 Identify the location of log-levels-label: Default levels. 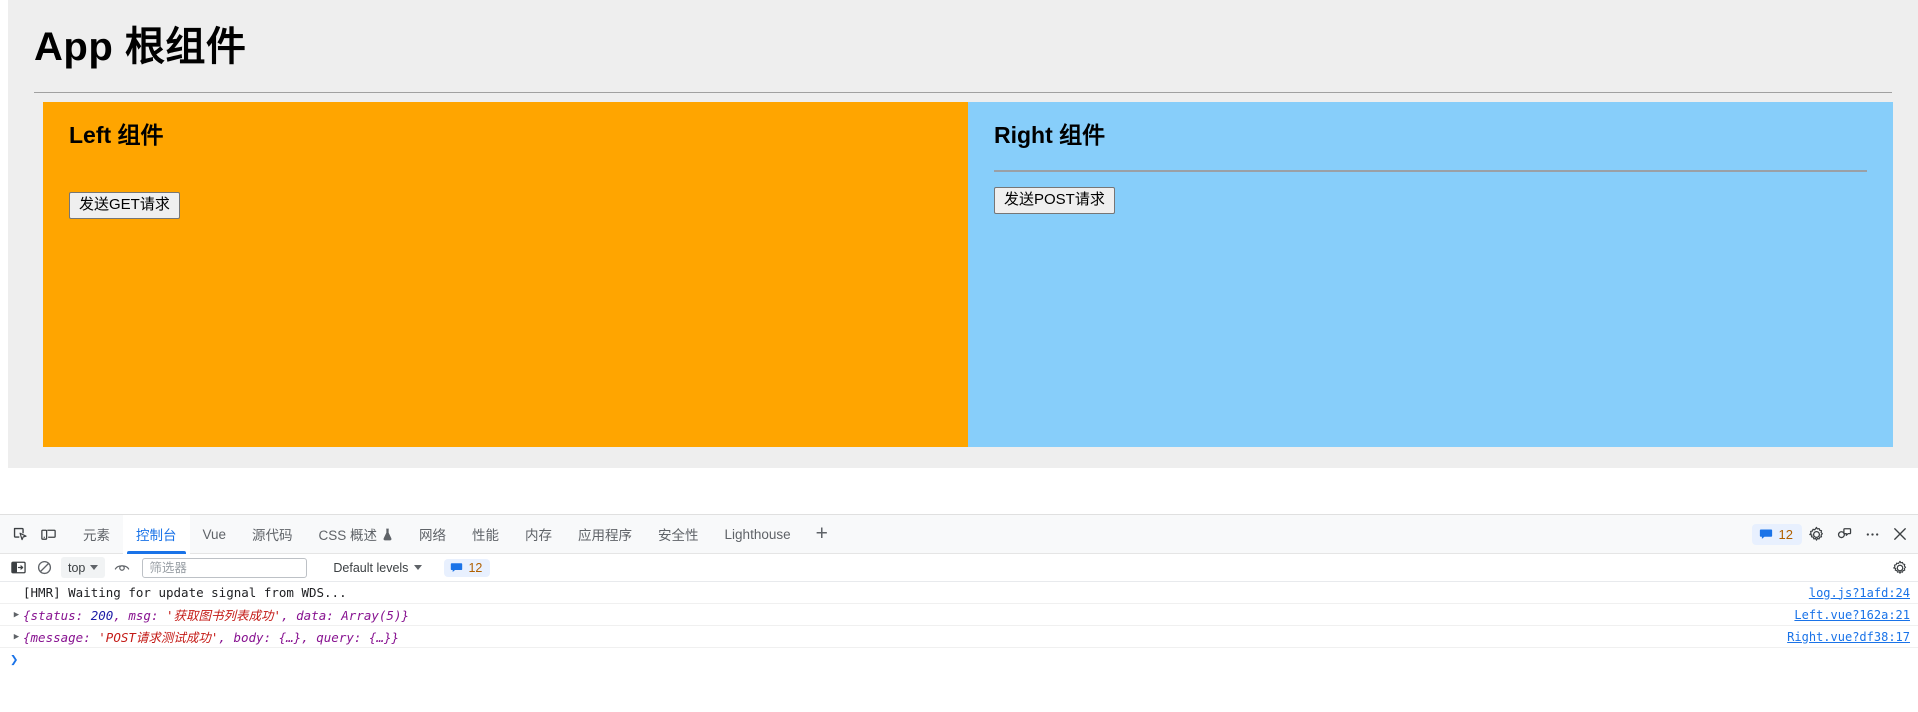
(371, 567).